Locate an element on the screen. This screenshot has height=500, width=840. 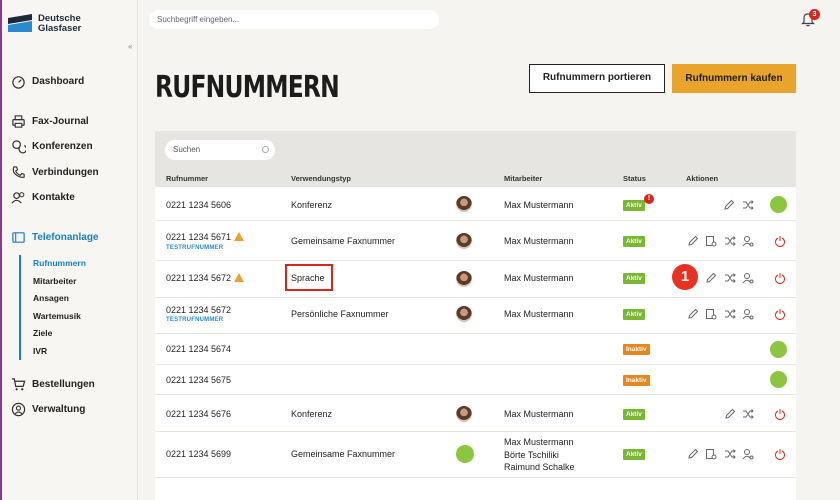
subnav-item-mitarbeiter: Mitarbeiter is located at coordinates (59, 282).